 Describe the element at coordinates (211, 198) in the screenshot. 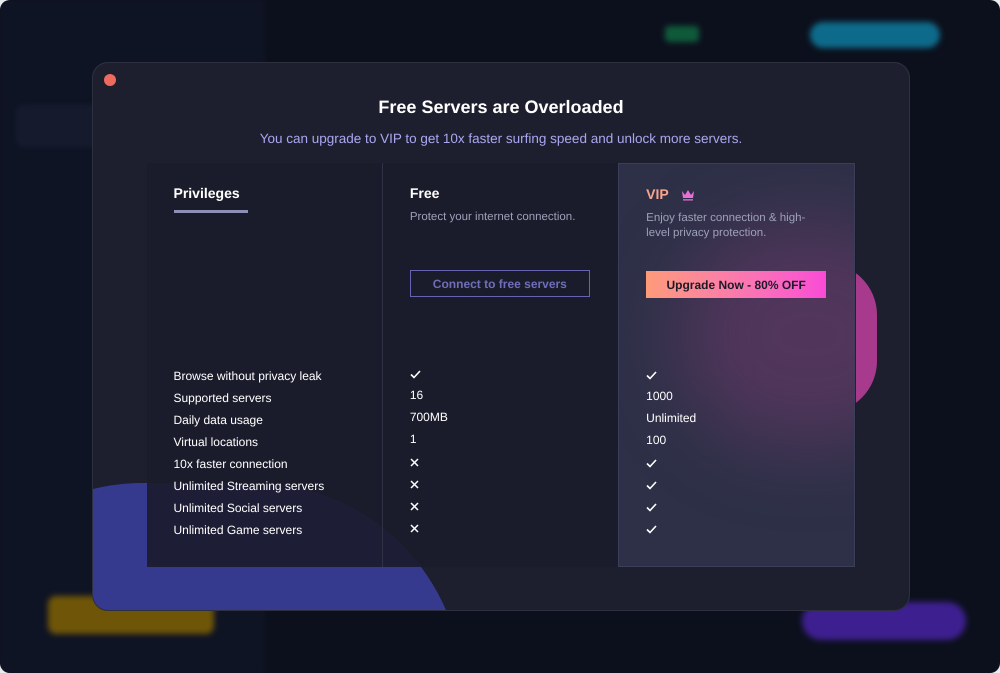

I see `column-tab: Privileges` at that location.